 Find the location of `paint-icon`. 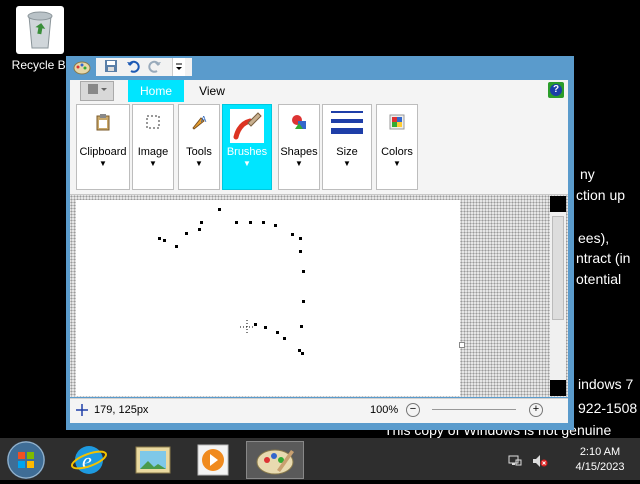

paint-icon is located at coordinates (275, 462).